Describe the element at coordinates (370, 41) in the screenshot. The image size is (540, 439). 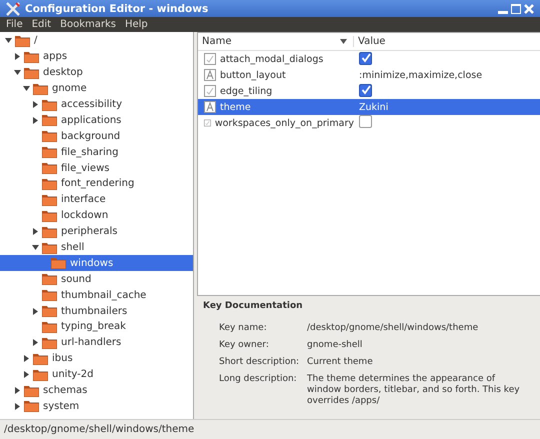
I see `column-header: Value` at that location.